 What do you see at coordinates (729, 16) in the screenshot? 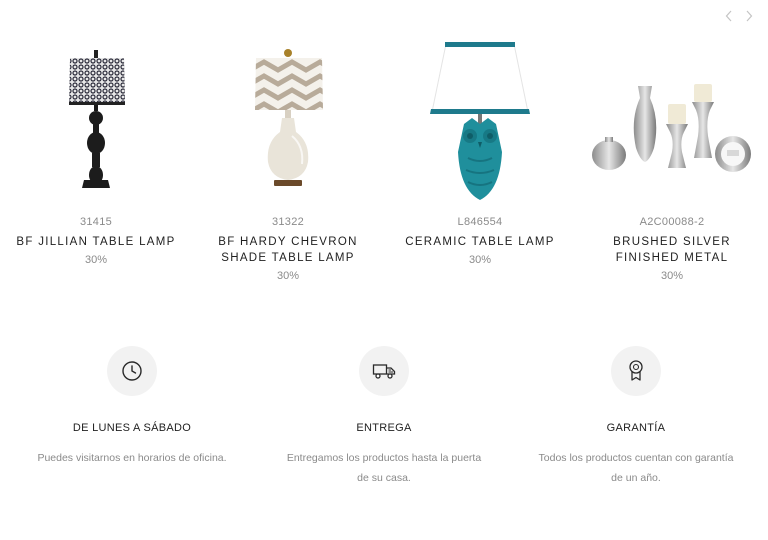
I see `chevron-left-icon` at bounding box center [729, 16].